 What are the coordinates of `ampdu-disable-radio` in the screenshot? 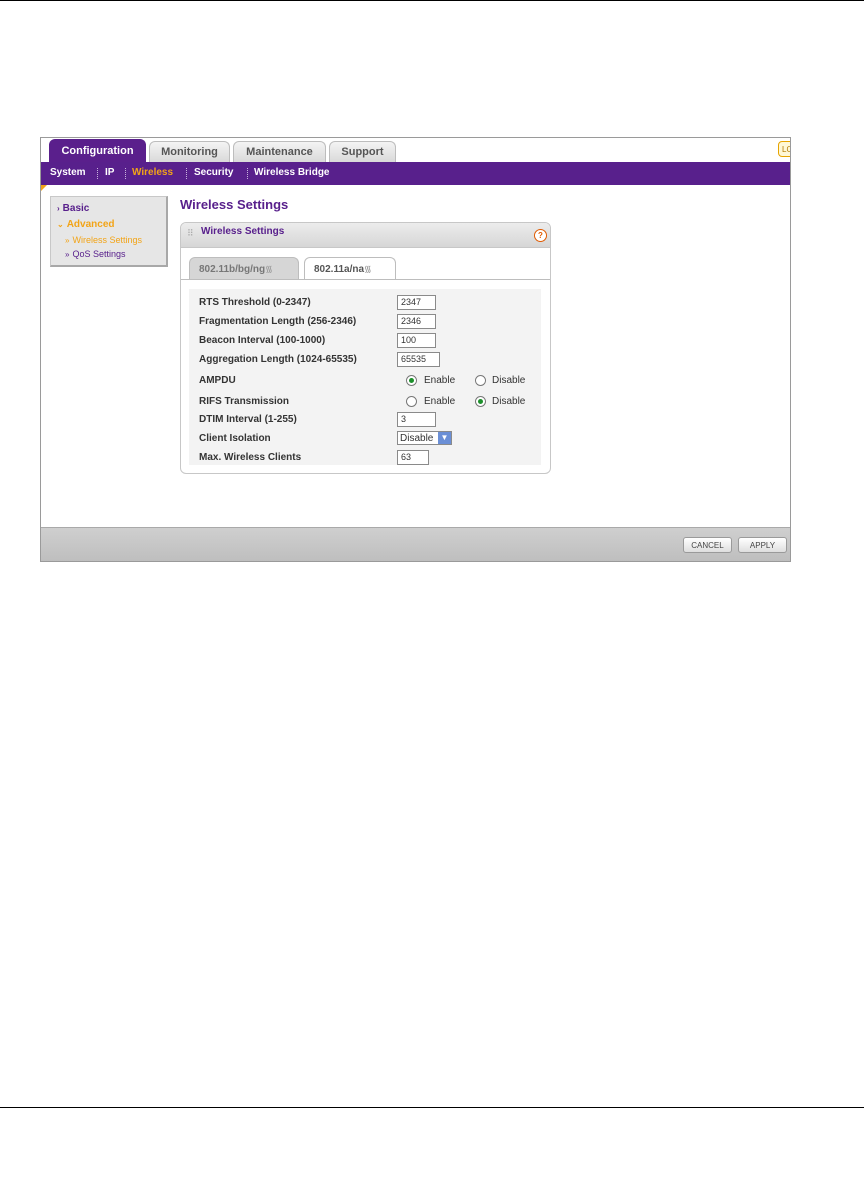 It's located at (480, 380).